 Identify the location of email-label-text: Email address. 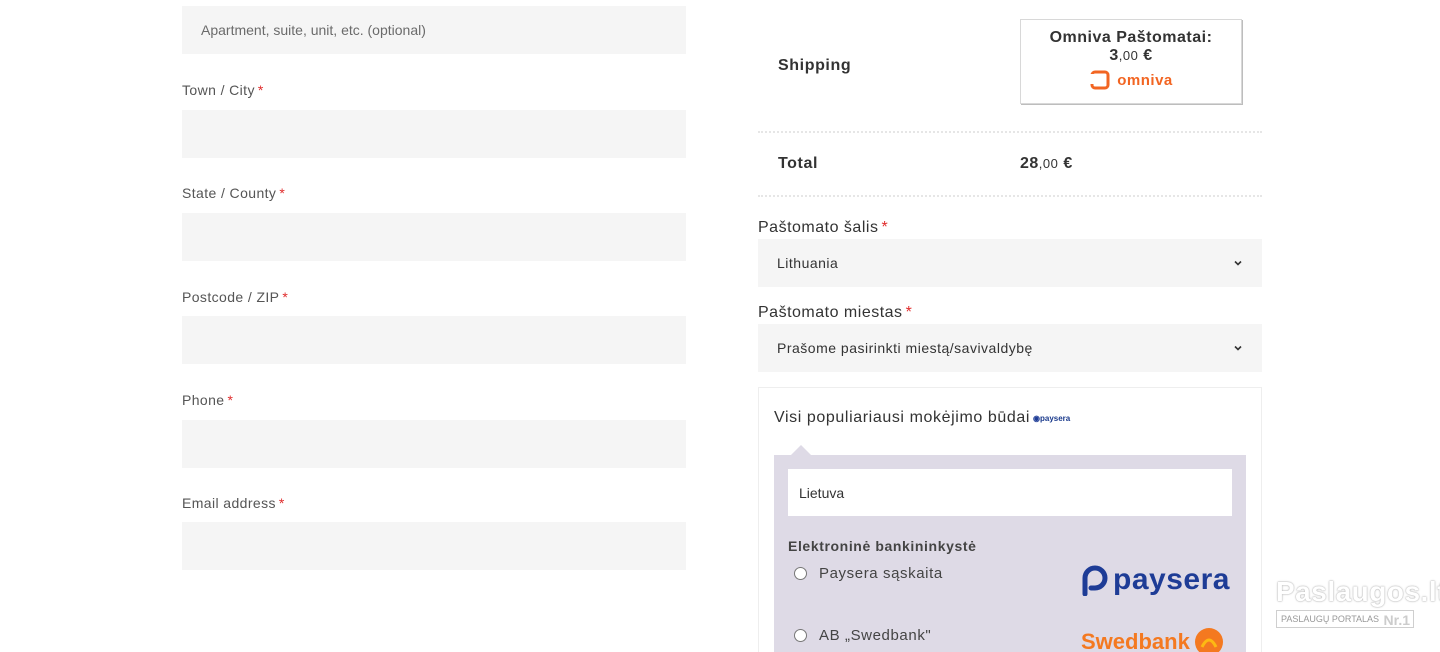
(229, 503).